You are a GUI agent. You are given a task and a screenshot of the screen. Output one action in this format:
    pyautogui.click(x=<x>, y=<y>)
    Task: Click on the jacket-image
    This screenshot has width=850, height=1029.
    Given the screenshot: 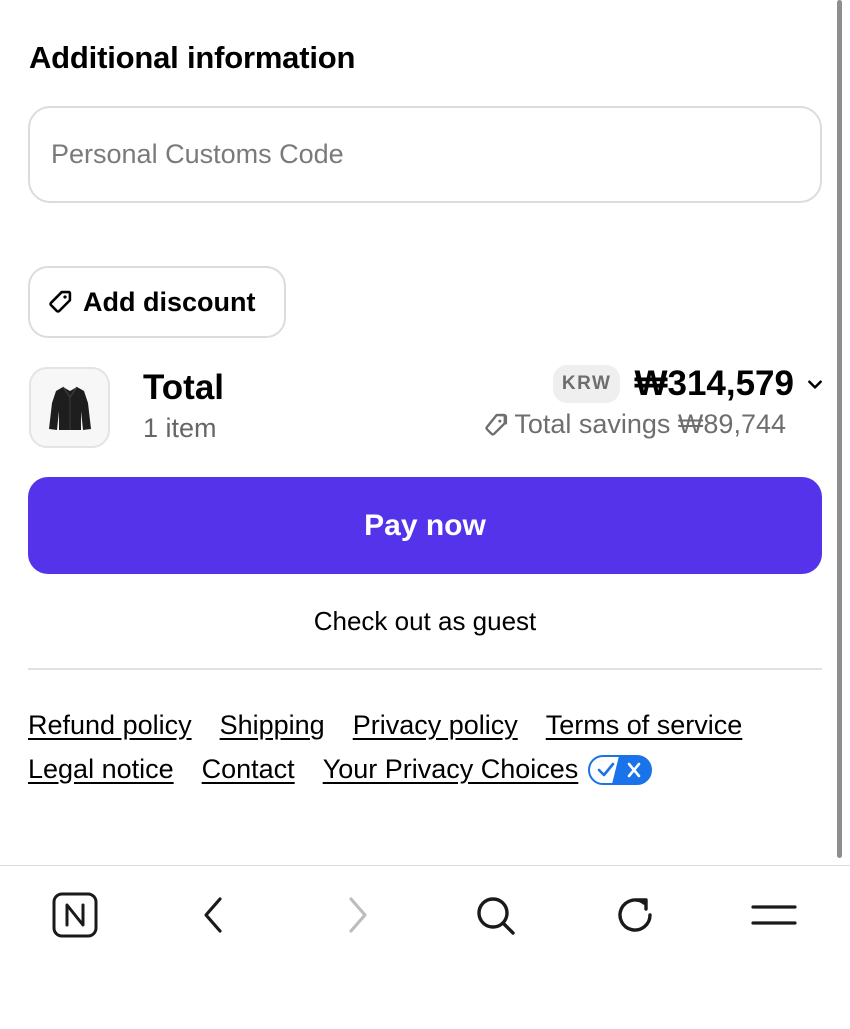 What is the action you would take?
    pyautogui.click(x=69, y=408)
    